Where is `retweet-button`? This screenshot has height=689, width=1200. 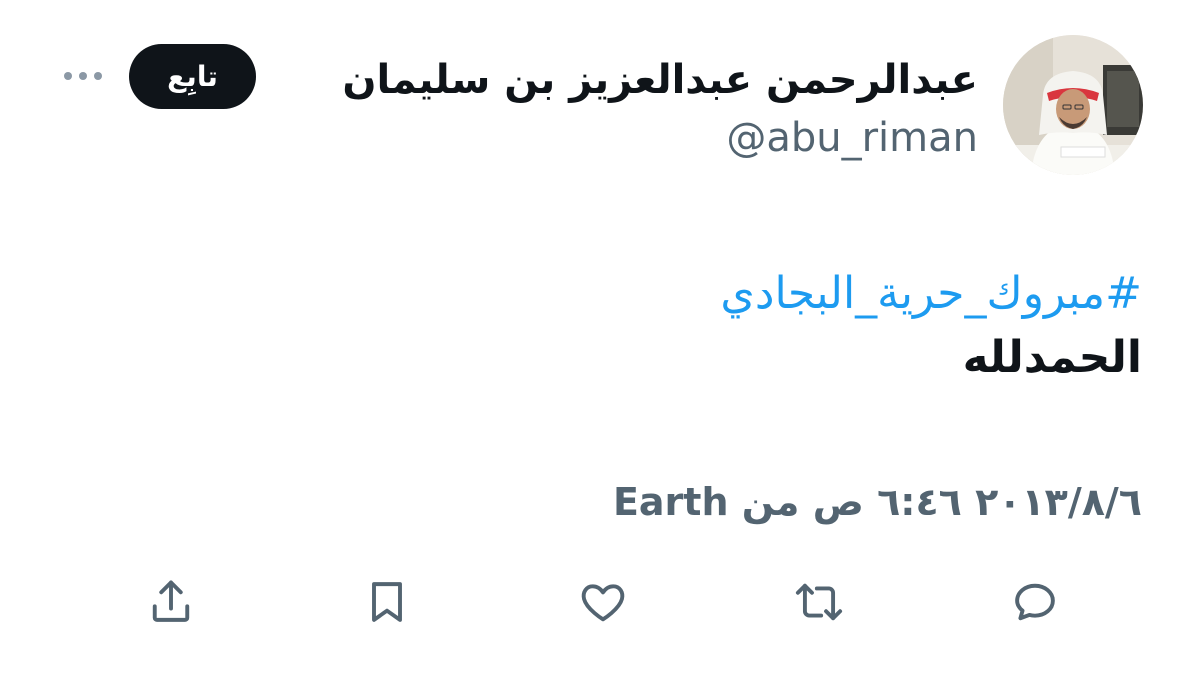 retweet-button is located at coordinates (819, 602).